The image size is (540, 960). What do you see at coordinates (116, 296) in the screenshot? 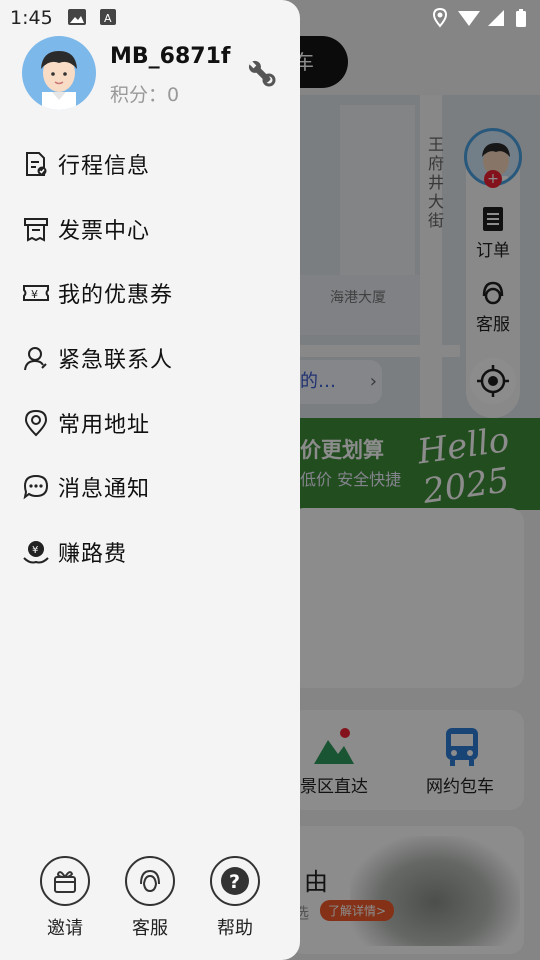
I see `menu-item-label: 我的优惠券` at bounding box center [116, 296].